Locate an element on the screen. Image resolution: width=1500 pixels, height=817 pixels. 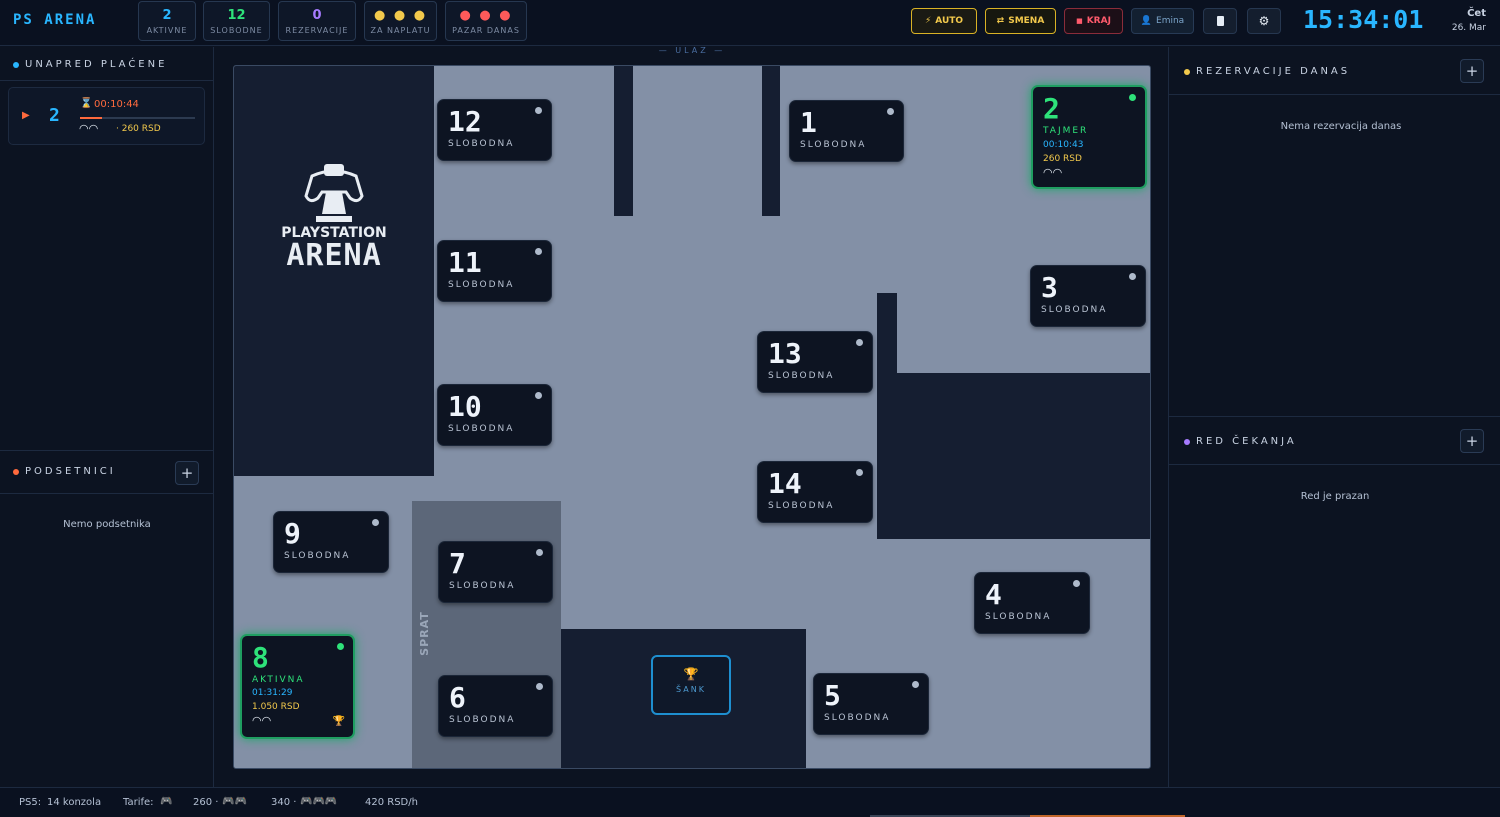
stop-icon: ■ is located at coordinates (1079, 21).